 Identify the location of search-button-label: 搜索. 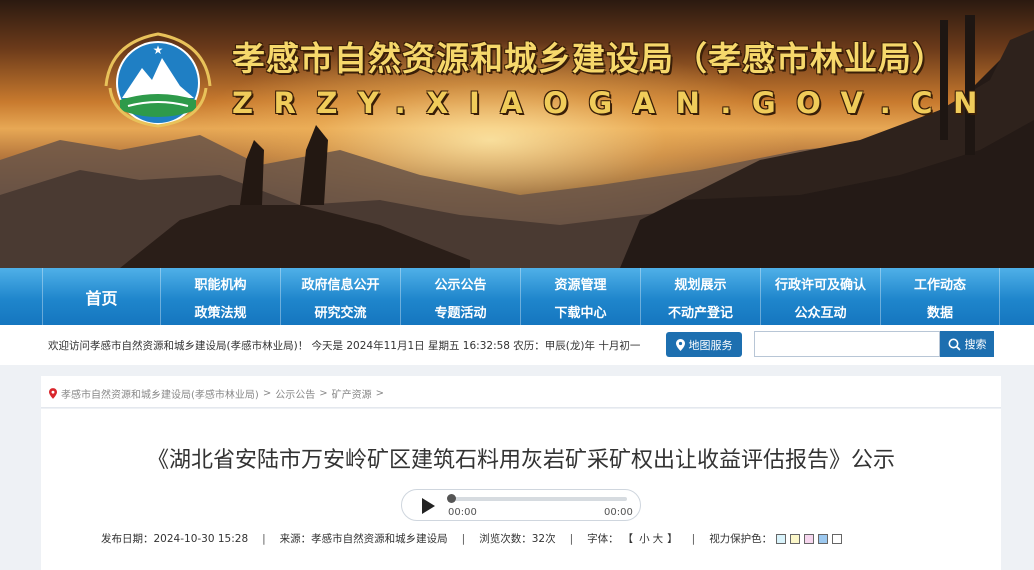
(975, 344).